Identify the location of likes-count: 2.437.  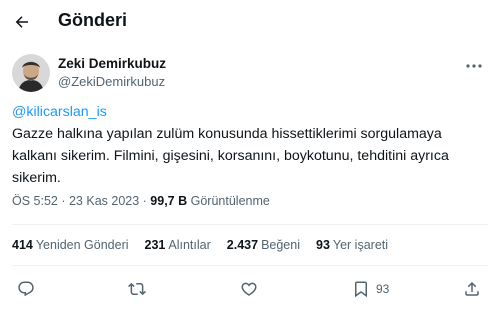
(242, 245).